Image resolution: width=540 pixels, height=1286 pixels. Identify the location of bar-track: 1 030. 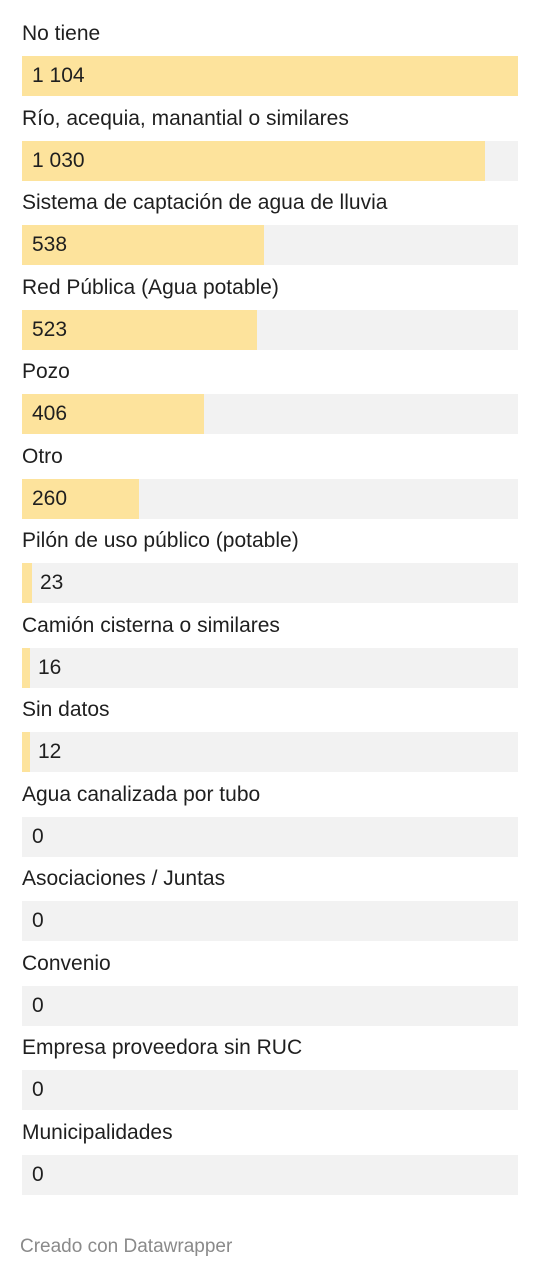
(270, 160).